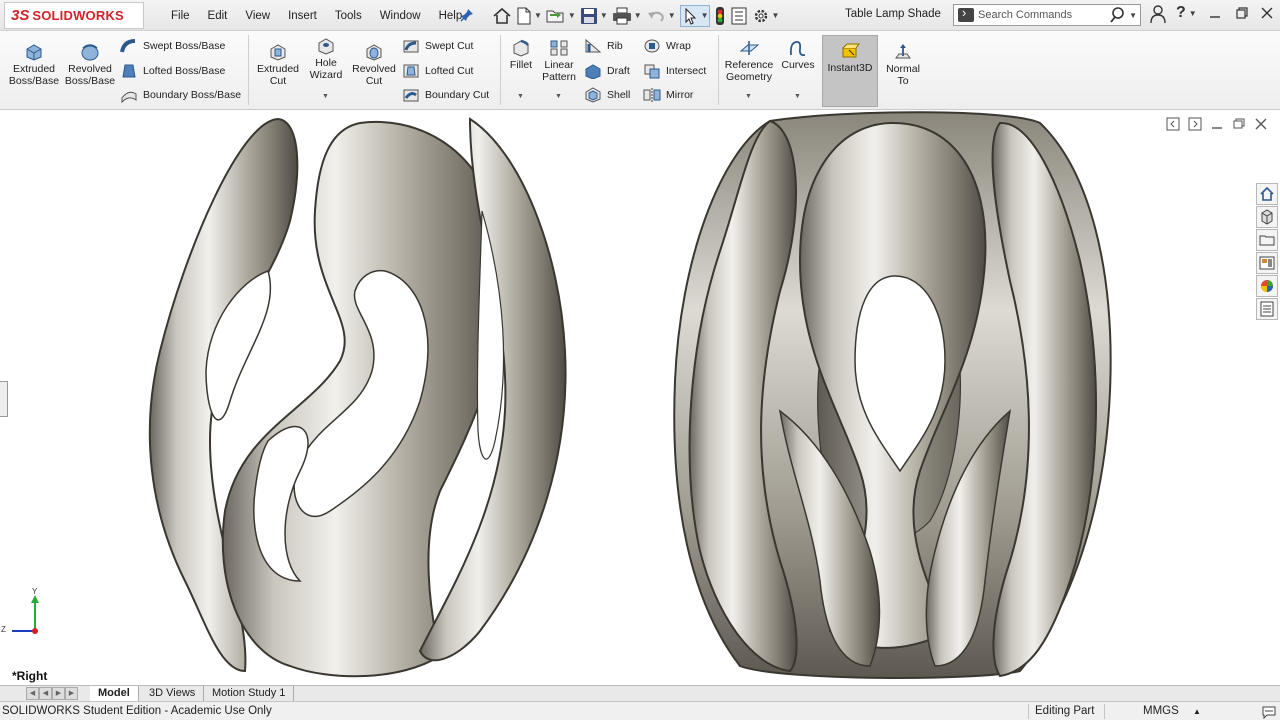  I want to click on file-explorer-tab, so click(1267, 240).